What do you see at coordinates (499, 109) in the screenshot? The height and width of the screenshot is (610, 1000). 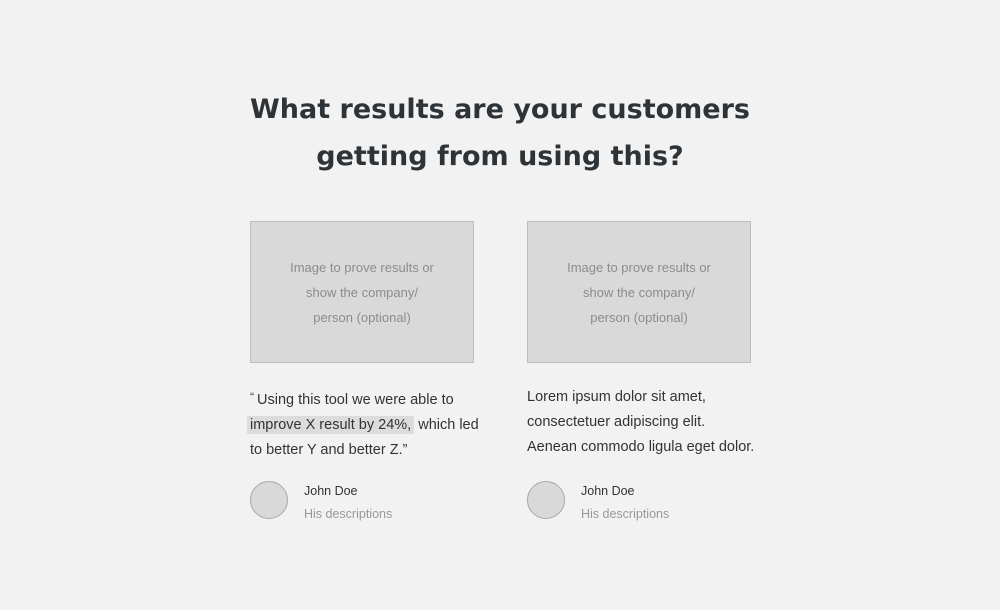 I see `heading-line-1: What results are your customers` at bounding box center [499, 109].